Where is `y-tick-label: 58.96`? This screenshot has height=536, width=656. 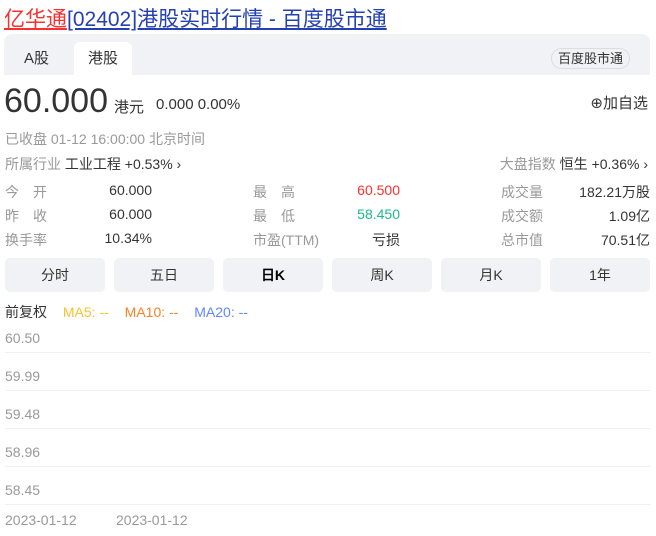 y-tick-label: 58.96 is located at coordinates (23, 452).